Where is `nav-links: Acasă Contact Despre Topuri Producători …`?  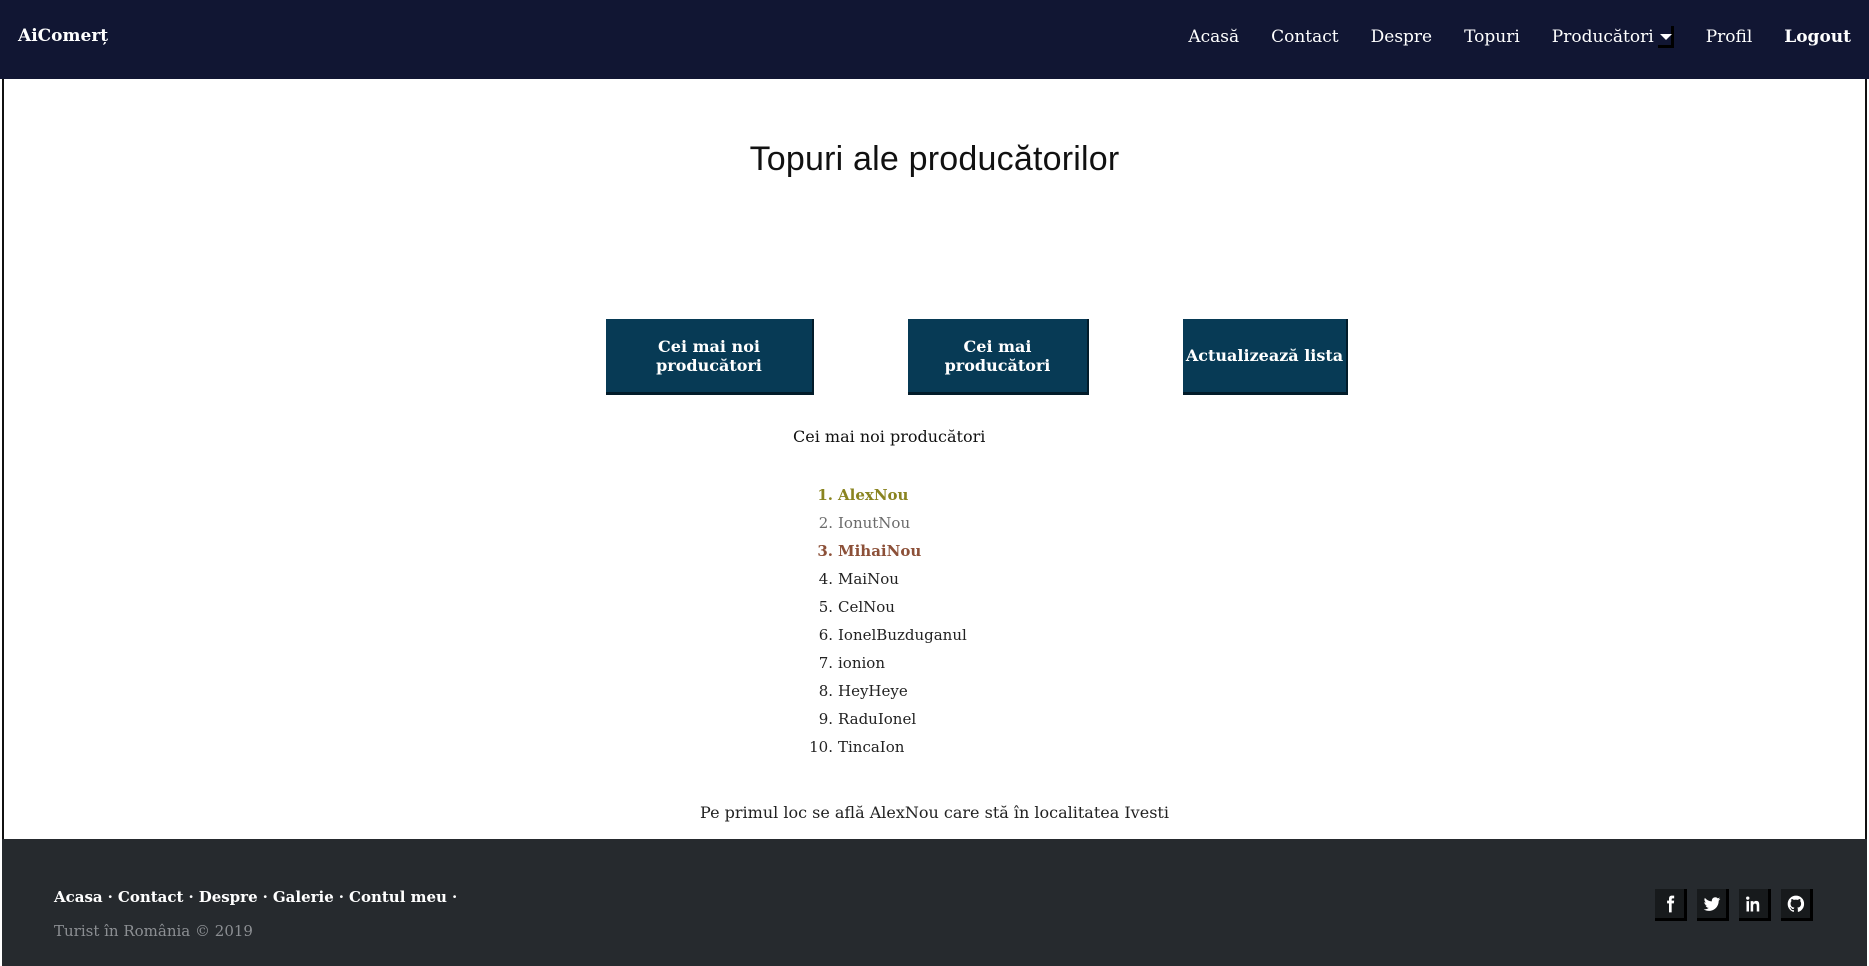 nav-links: Acasă Contact Despre Topuri Producători … is located at coordinates (1503, 37).